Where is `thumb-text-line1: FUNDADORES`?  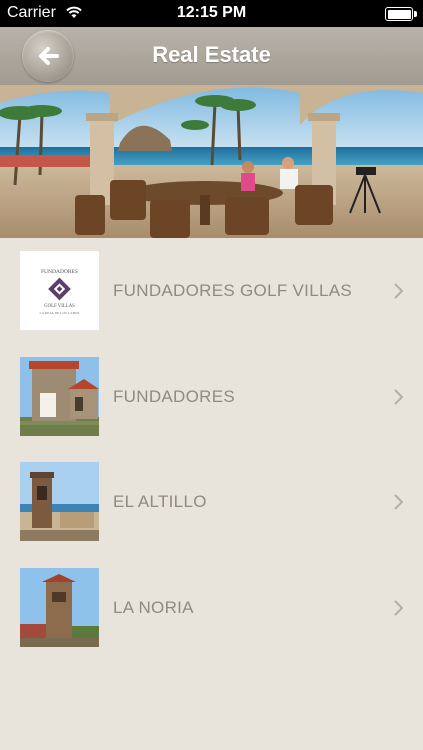 thumb-text-line1: FUNDADORES is located at coordinates (59, 272).